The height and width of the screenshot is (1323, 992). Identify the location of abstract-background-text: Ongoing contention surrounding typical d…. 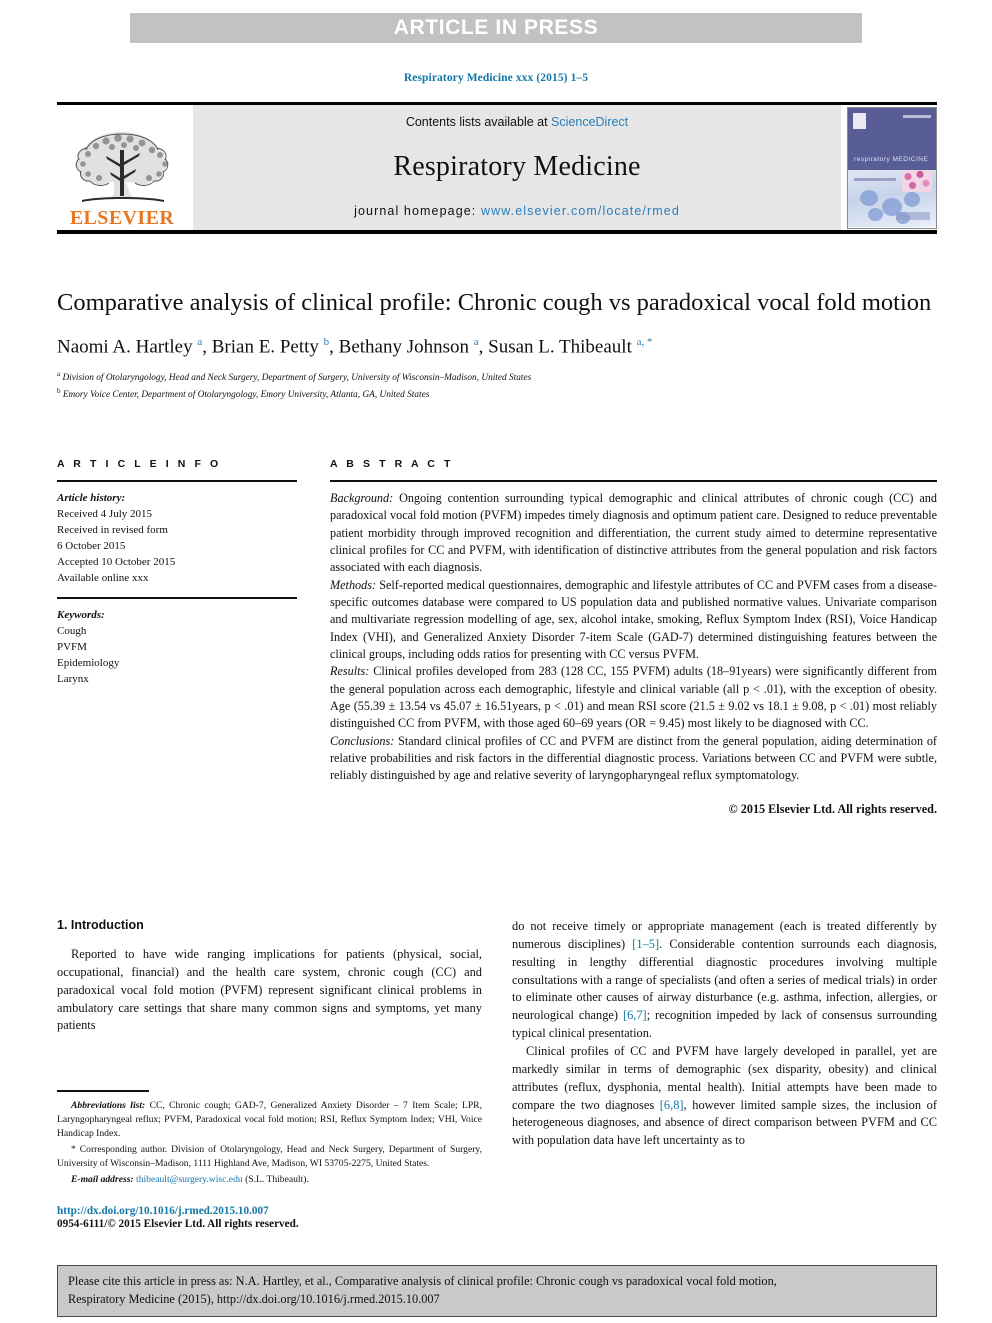
(633, 533).